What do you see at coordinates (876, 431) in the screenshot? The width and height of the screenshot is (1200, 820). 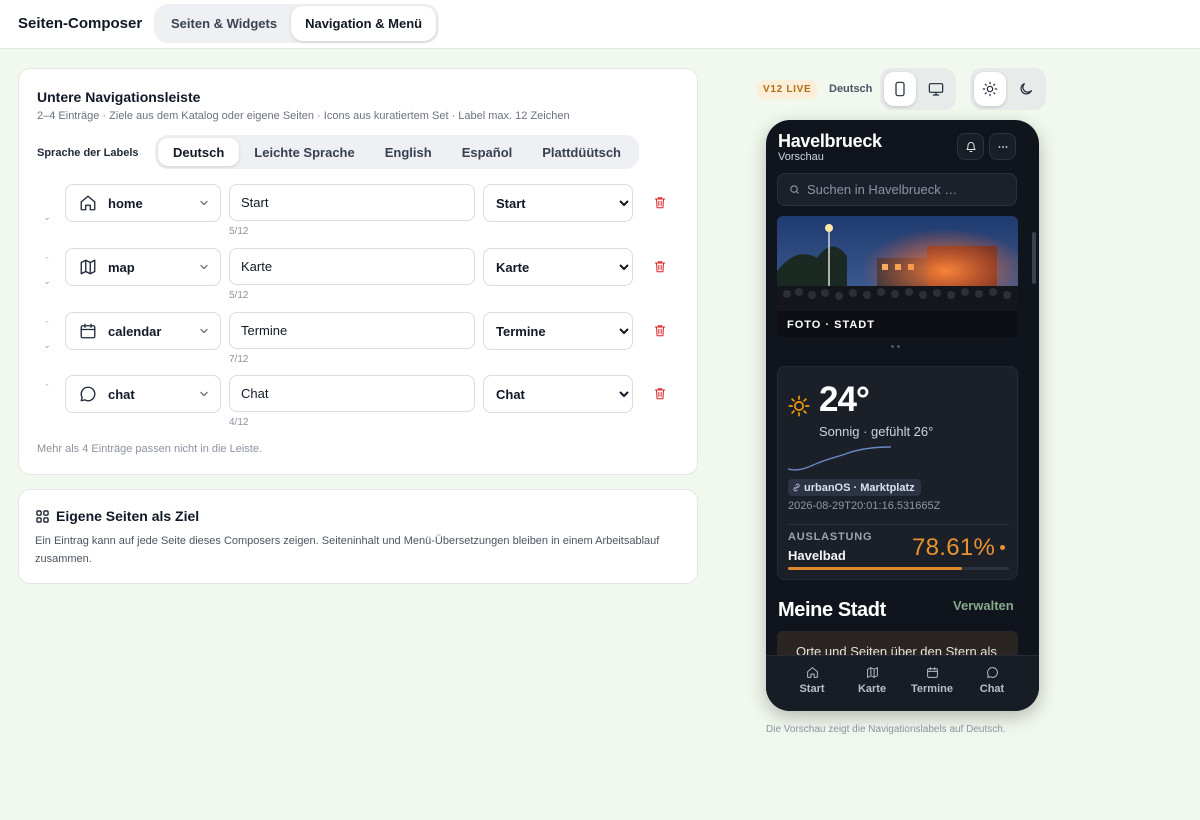 I see `weather-condition: Sonnig · gefühlt 26°` at bounding box center [876, 431].